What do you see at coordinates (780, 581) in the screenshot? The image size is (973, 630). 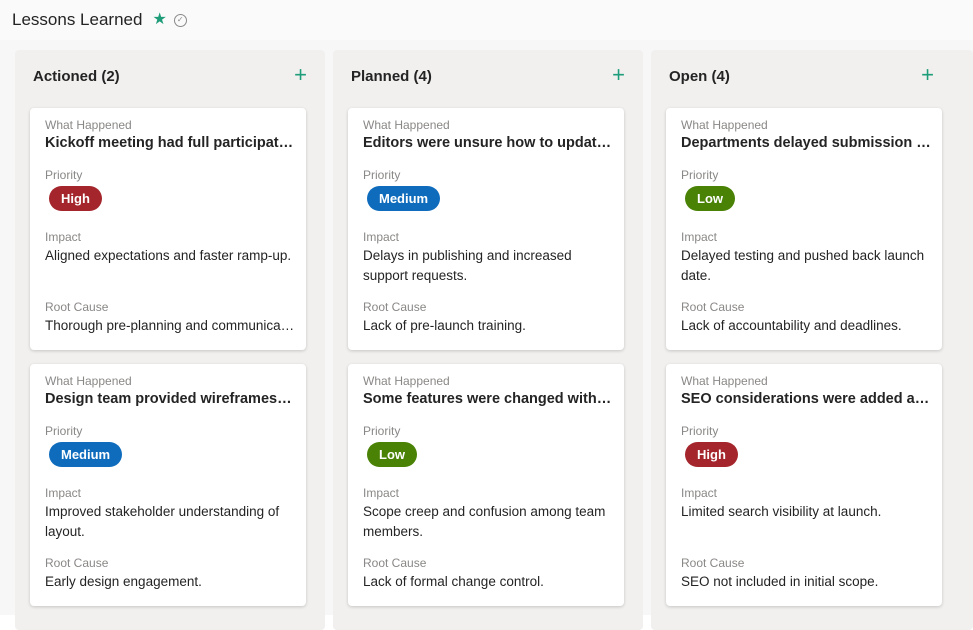 I see `root-cause-value: SEO not included in initial scope.` at bounding box center [780, 581].